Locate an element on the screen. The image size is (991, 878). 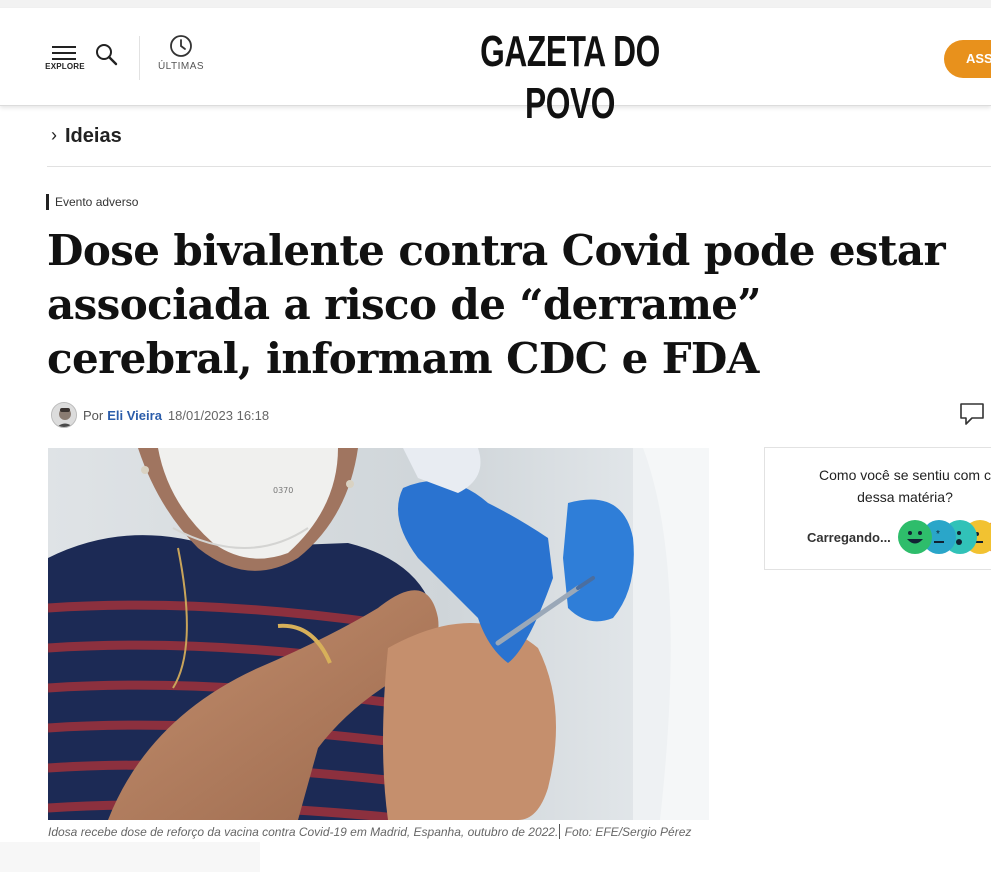
caption-cursor is located at coordinates (560, 831).